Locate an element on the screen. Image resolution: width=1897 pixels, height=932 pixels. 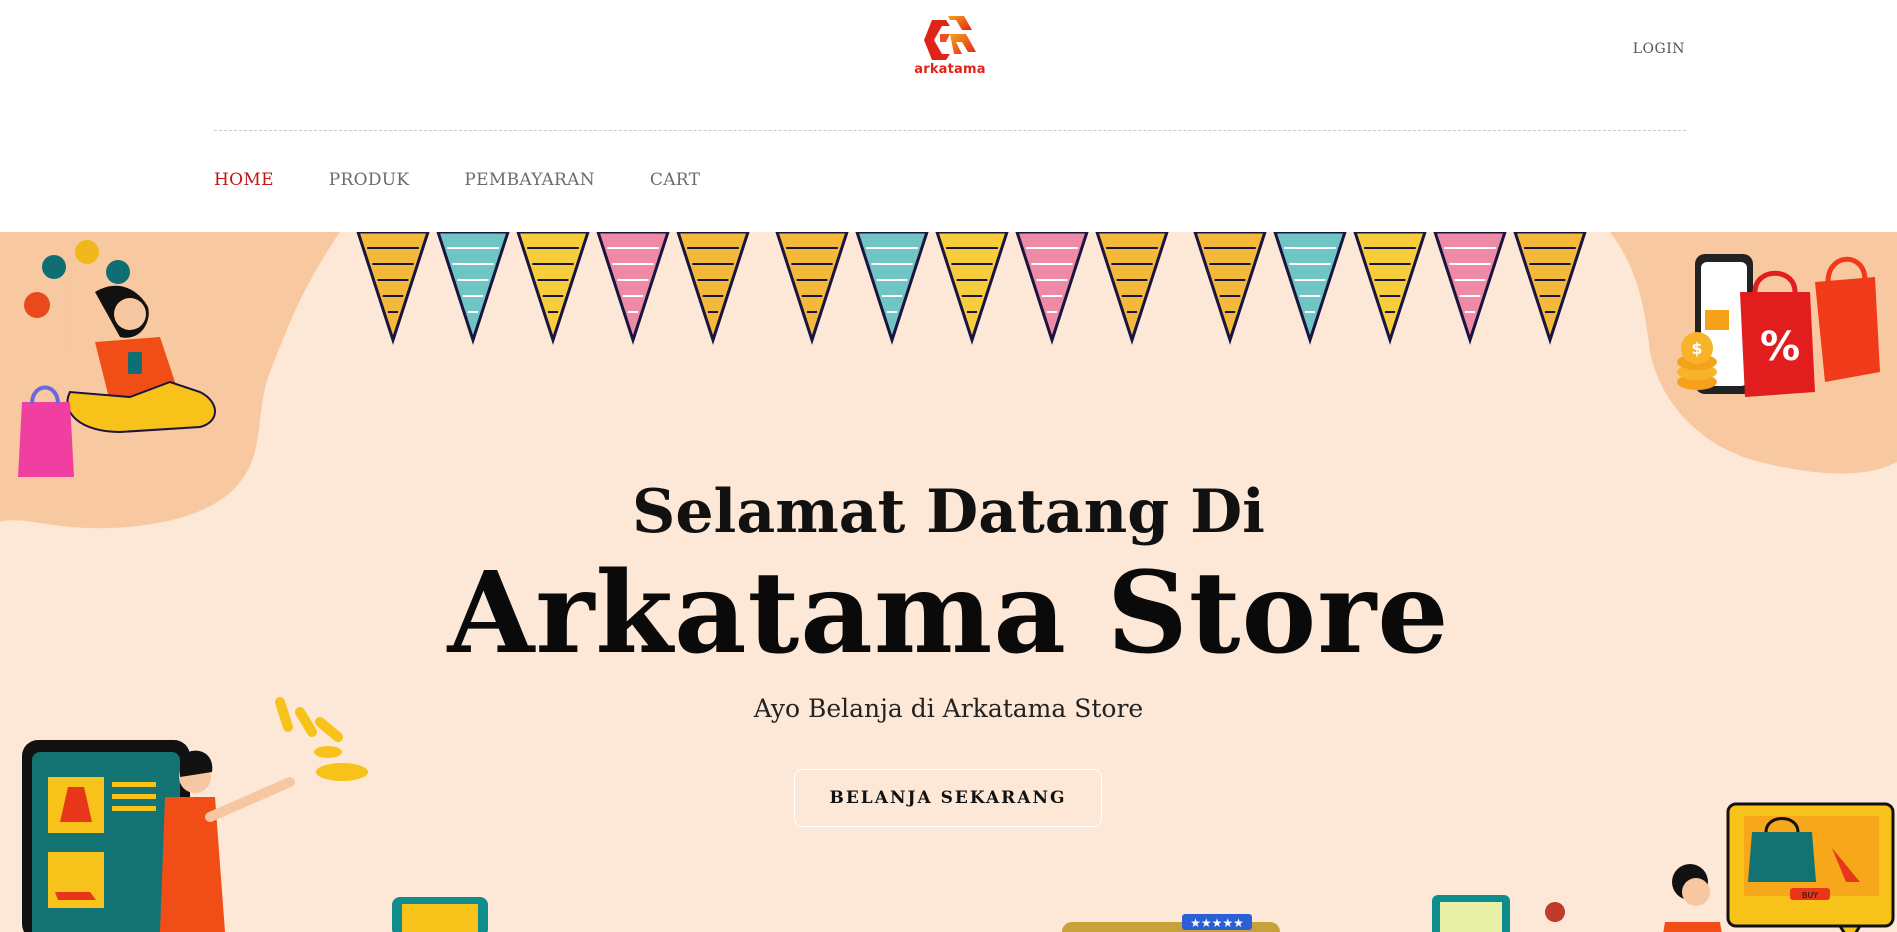
svg-text: BUY is located at coordinates (1810, 895).